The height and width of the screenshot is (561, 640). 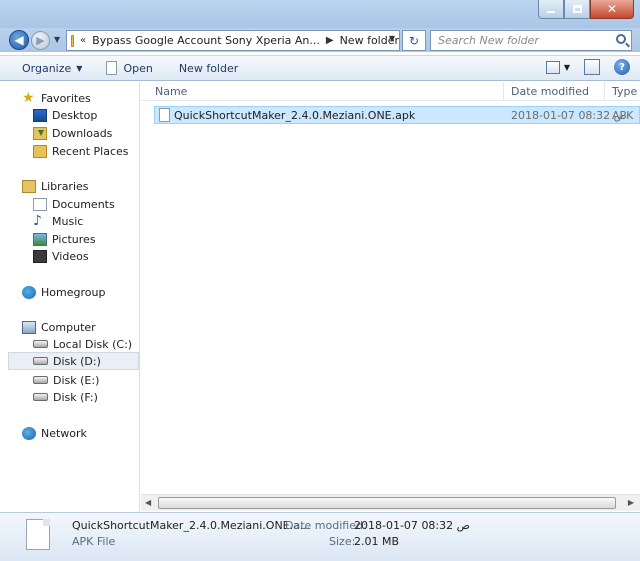 I want to click on minimize-icon, so click(x=551, y=12).